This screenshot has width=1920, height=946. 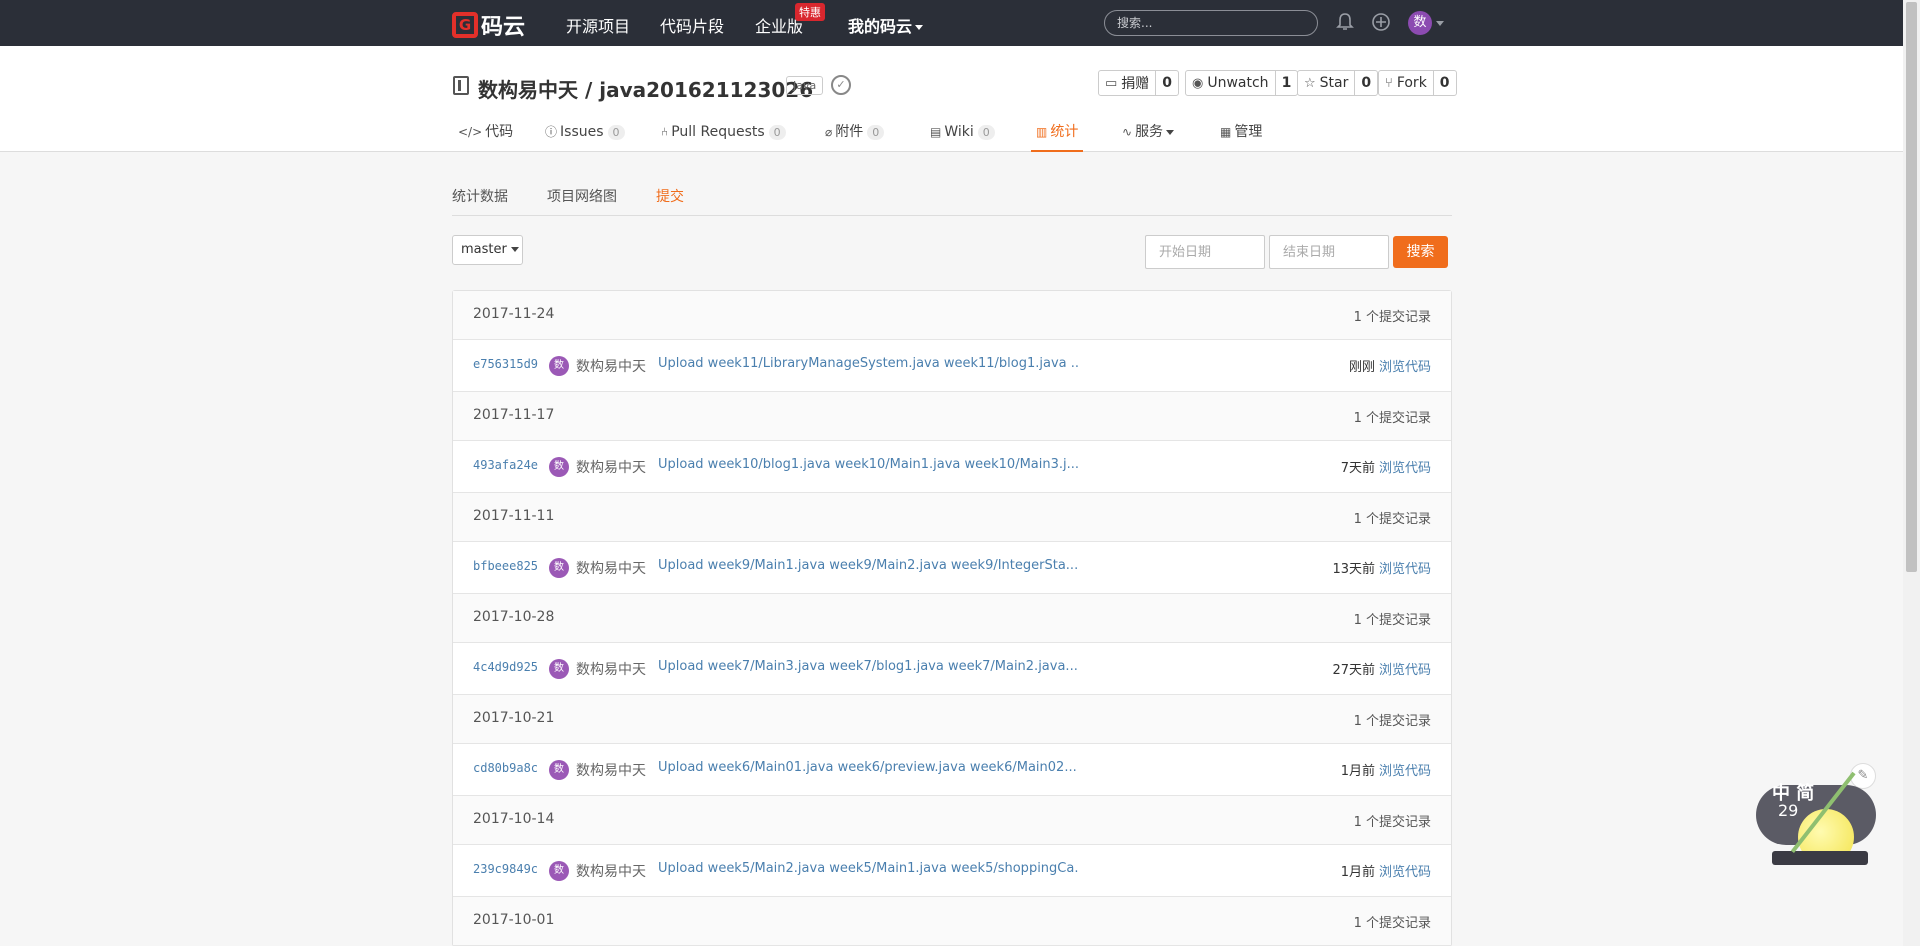 I want to click on plus-circle-icon, so click(x=1381, y=23).